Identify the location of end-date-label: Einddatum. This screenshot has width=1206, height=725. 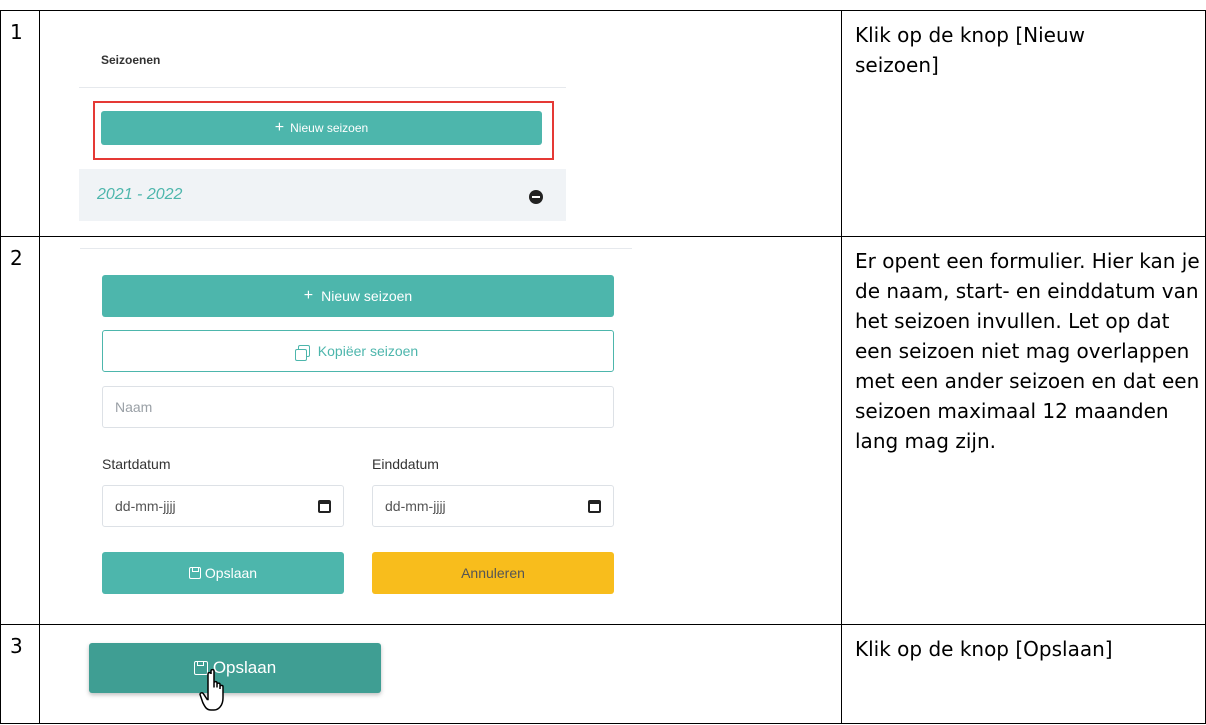
(405, 464).